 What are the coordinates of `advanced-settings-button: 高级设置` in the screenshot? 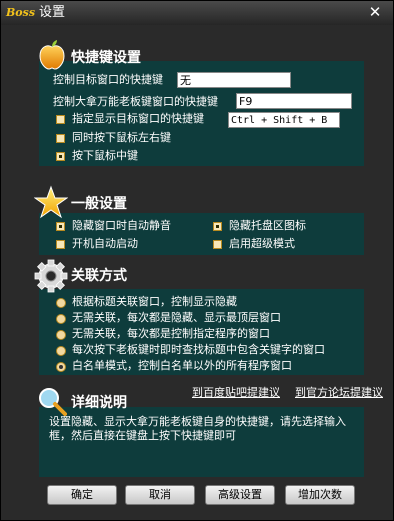 It's located at (240, 495).